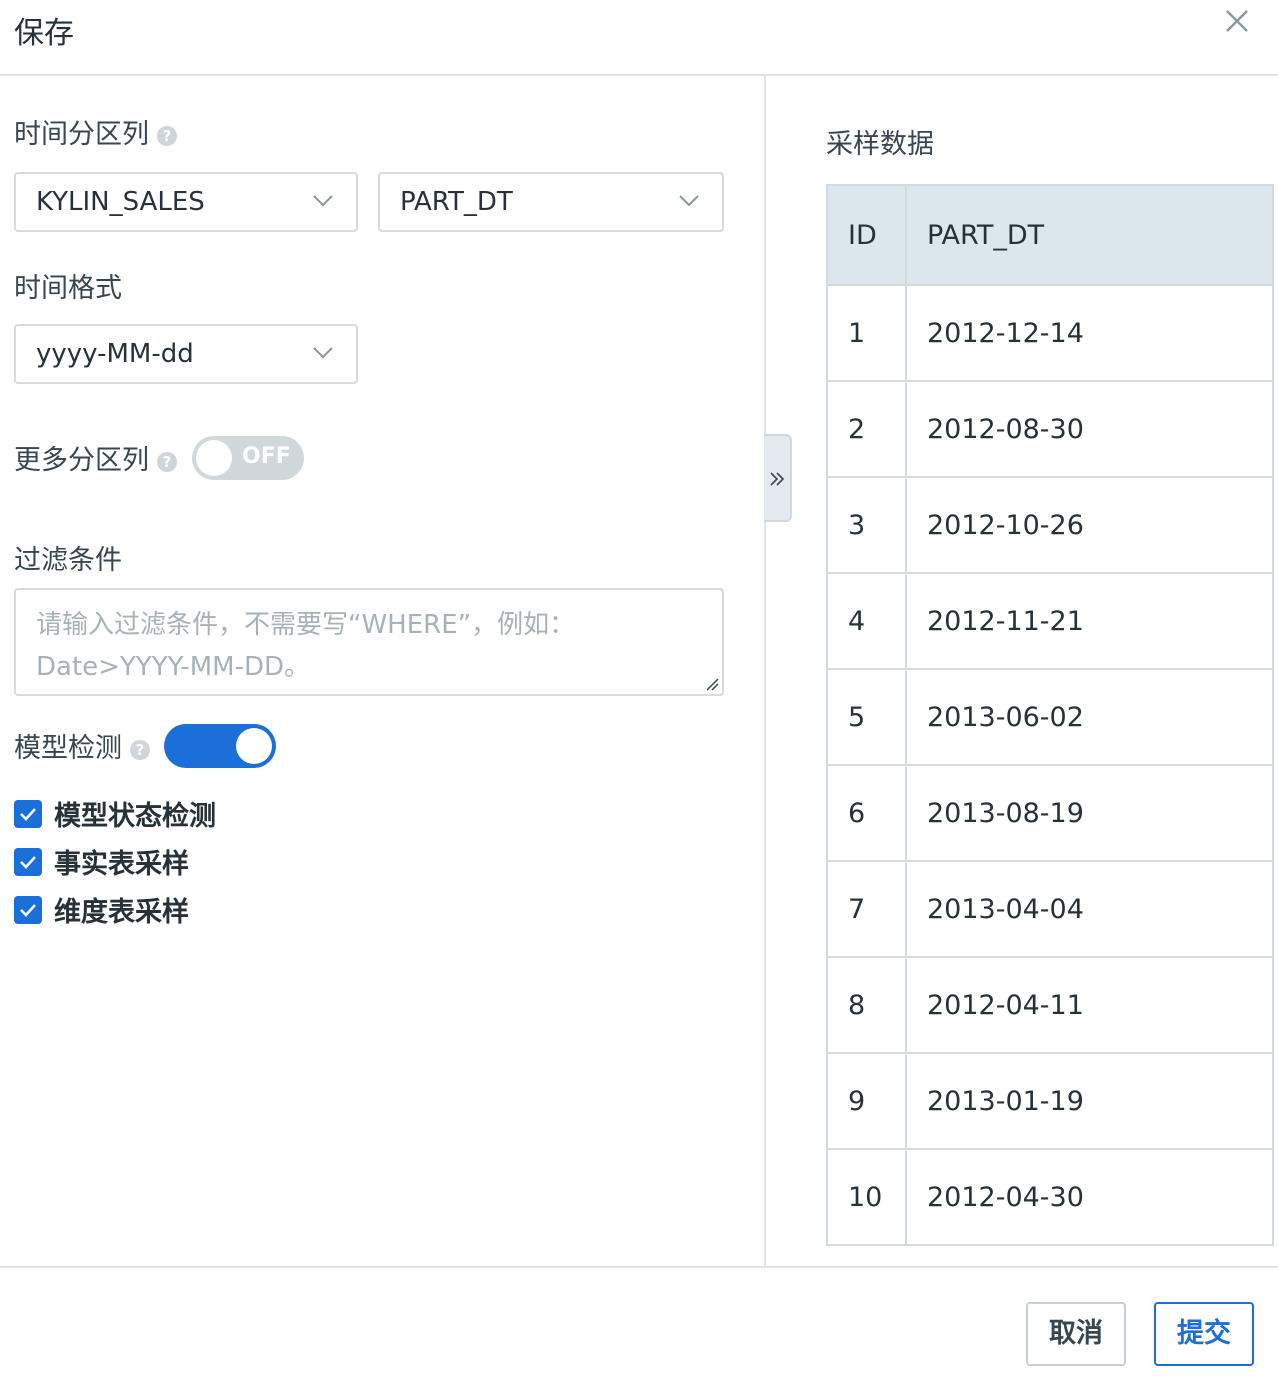 The image size is (1278, 1376). I want to click on cell-id: 4, so click(866, 621).